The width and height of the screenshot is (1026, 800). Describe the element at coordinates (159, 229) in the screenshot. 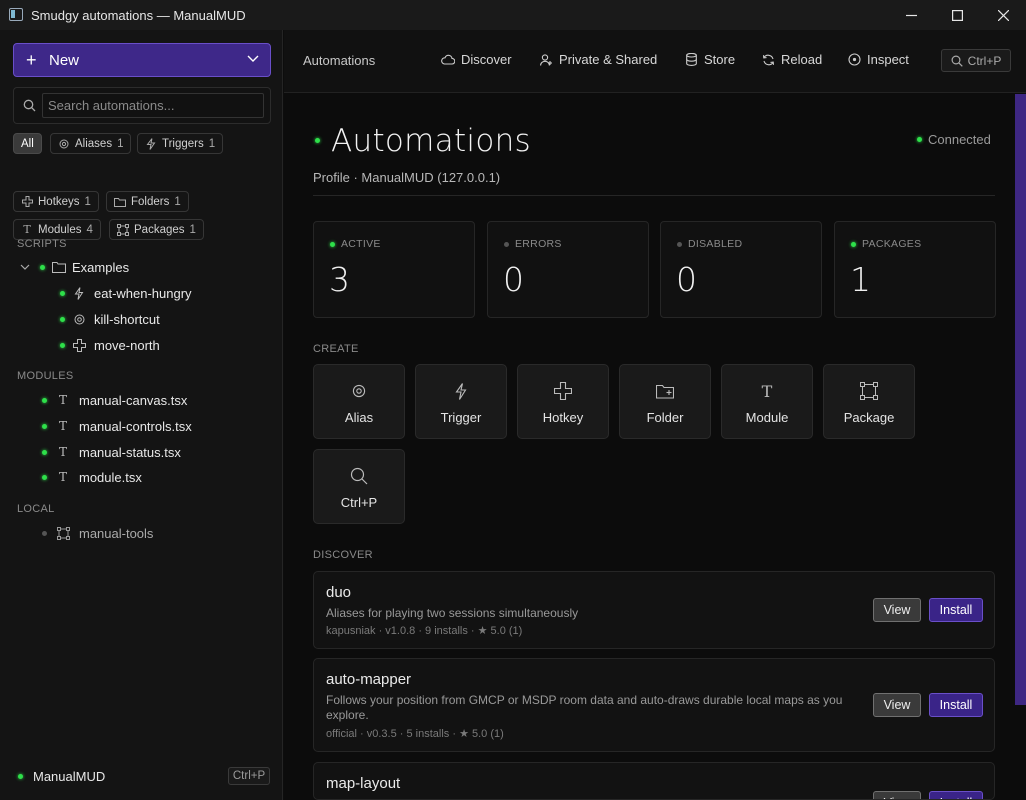

I see `filter-packages-label: Packages` at that location.